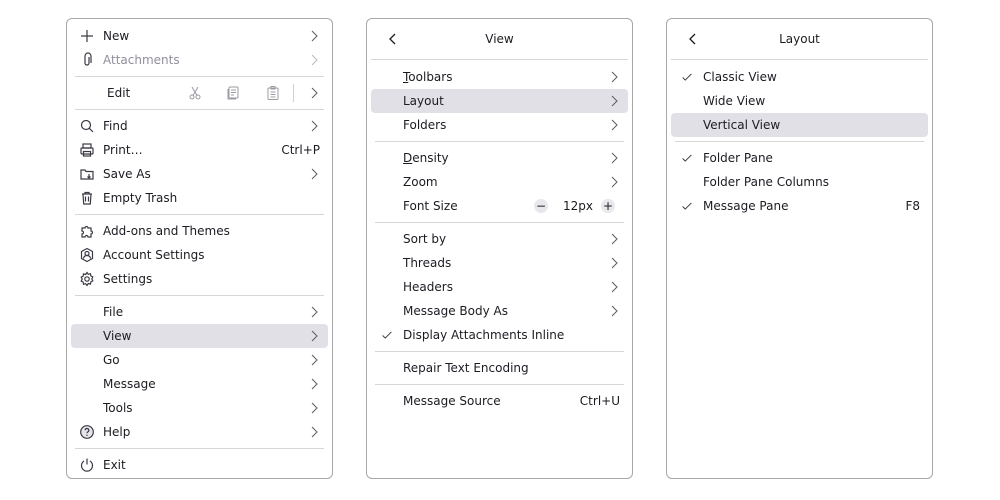 This screenshot has height=500, width=1000. What do you see at coordinates (199, 174) in the screenshot?
I see `menu-item-save-as: Save As` at bounding box center [199, 174].